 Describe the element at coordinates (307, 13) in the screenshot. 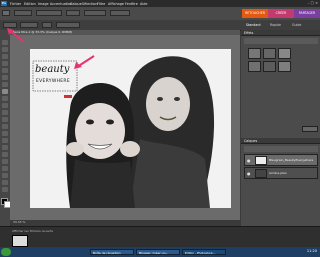

I see `tab-share: PARTAGER` at that location.